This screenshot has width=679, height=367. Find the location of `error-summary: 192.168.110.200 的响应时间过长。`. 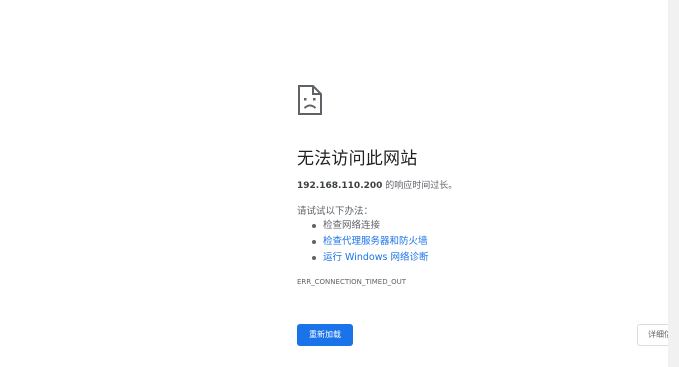

error-summary: 192.168.110.200 的响应时间过长。 is located at coordinates (377, 184).